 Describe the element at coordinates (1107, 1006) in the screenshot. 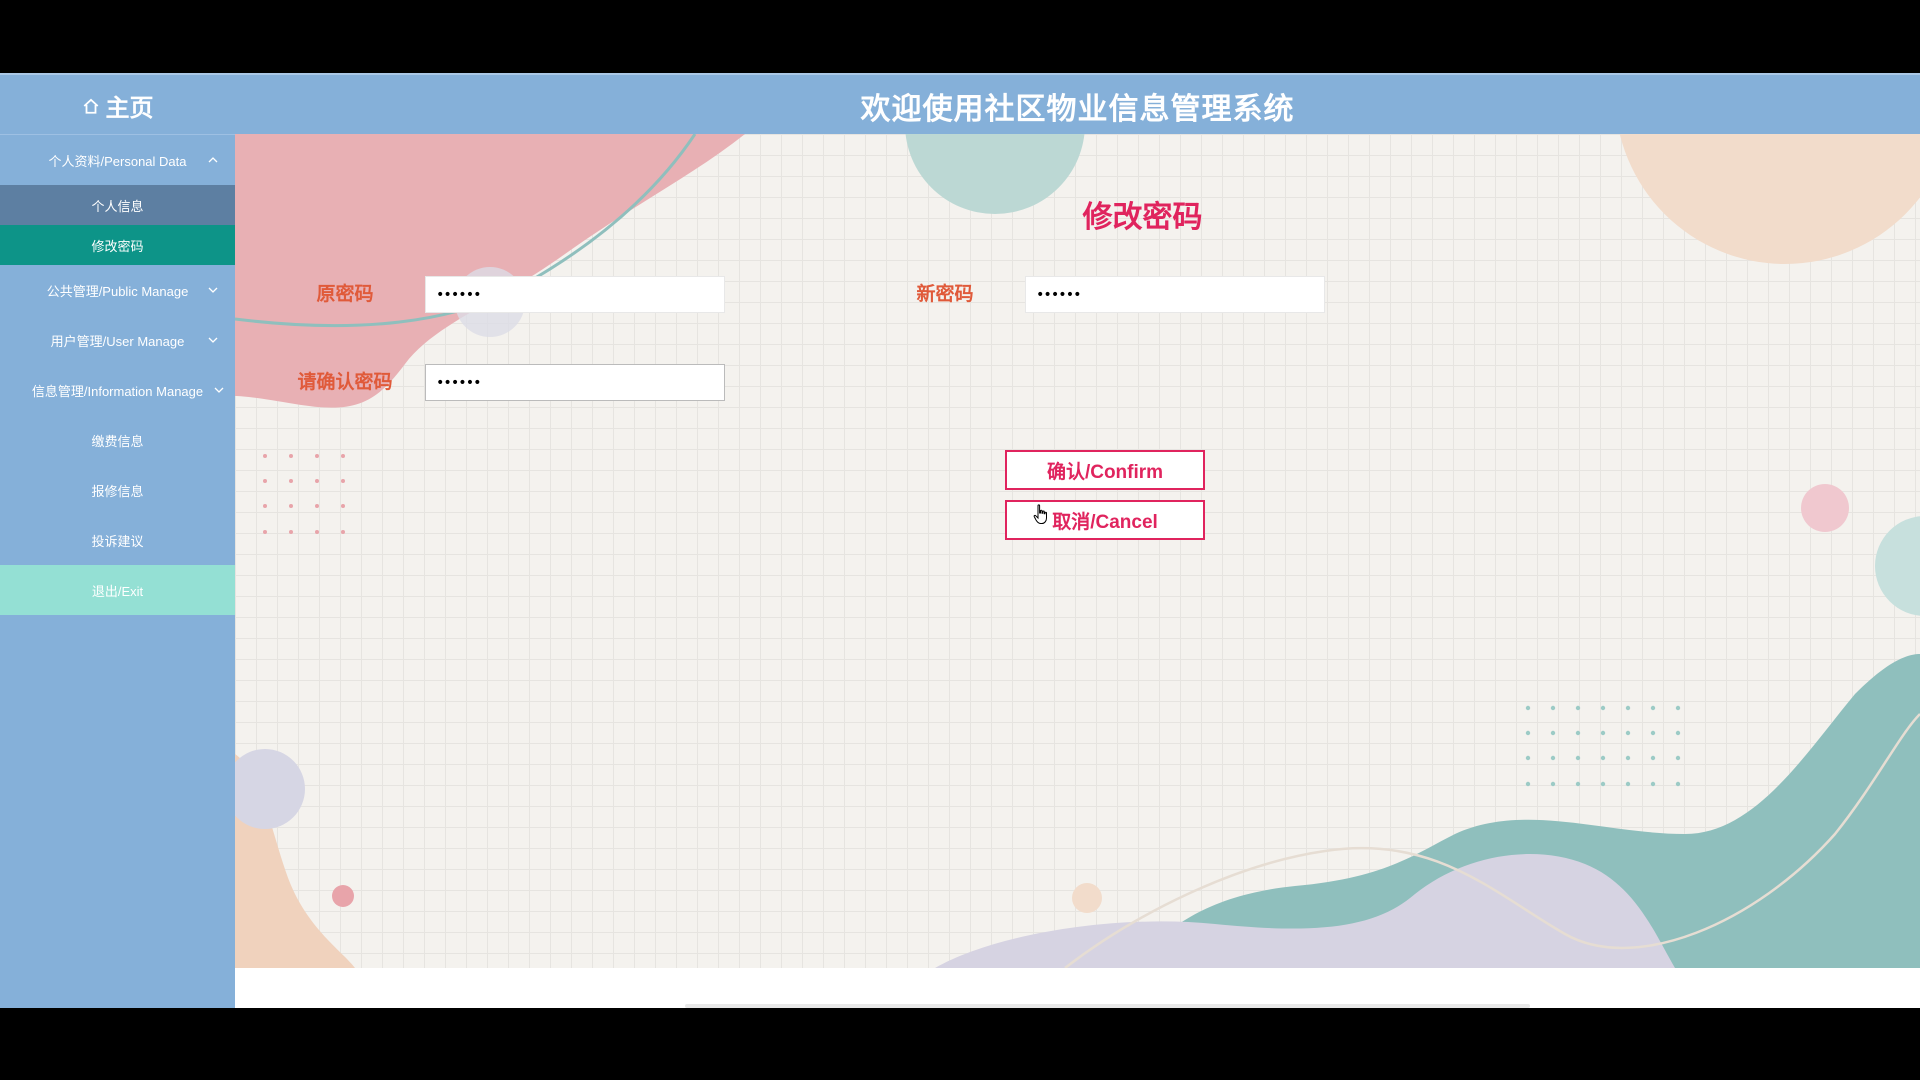

I see `horizontal-scrollbar` at that location.